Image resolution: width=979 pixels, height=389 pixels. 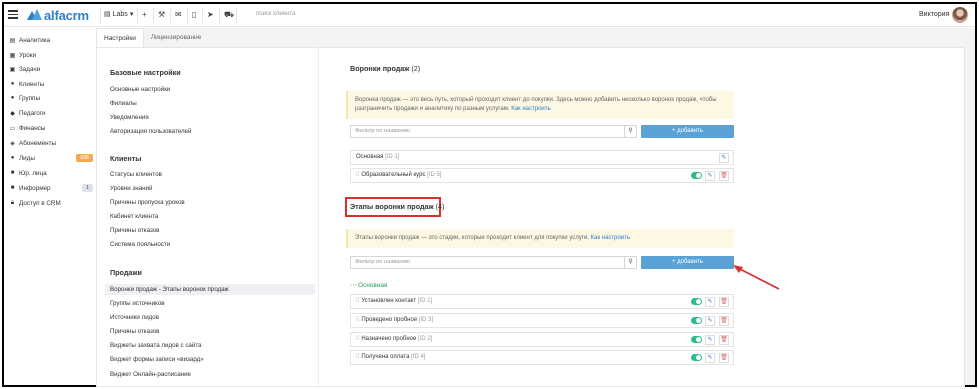 I want to click on sidebar-item-informer: ■ Информер 1, so click(x=51, y=188).